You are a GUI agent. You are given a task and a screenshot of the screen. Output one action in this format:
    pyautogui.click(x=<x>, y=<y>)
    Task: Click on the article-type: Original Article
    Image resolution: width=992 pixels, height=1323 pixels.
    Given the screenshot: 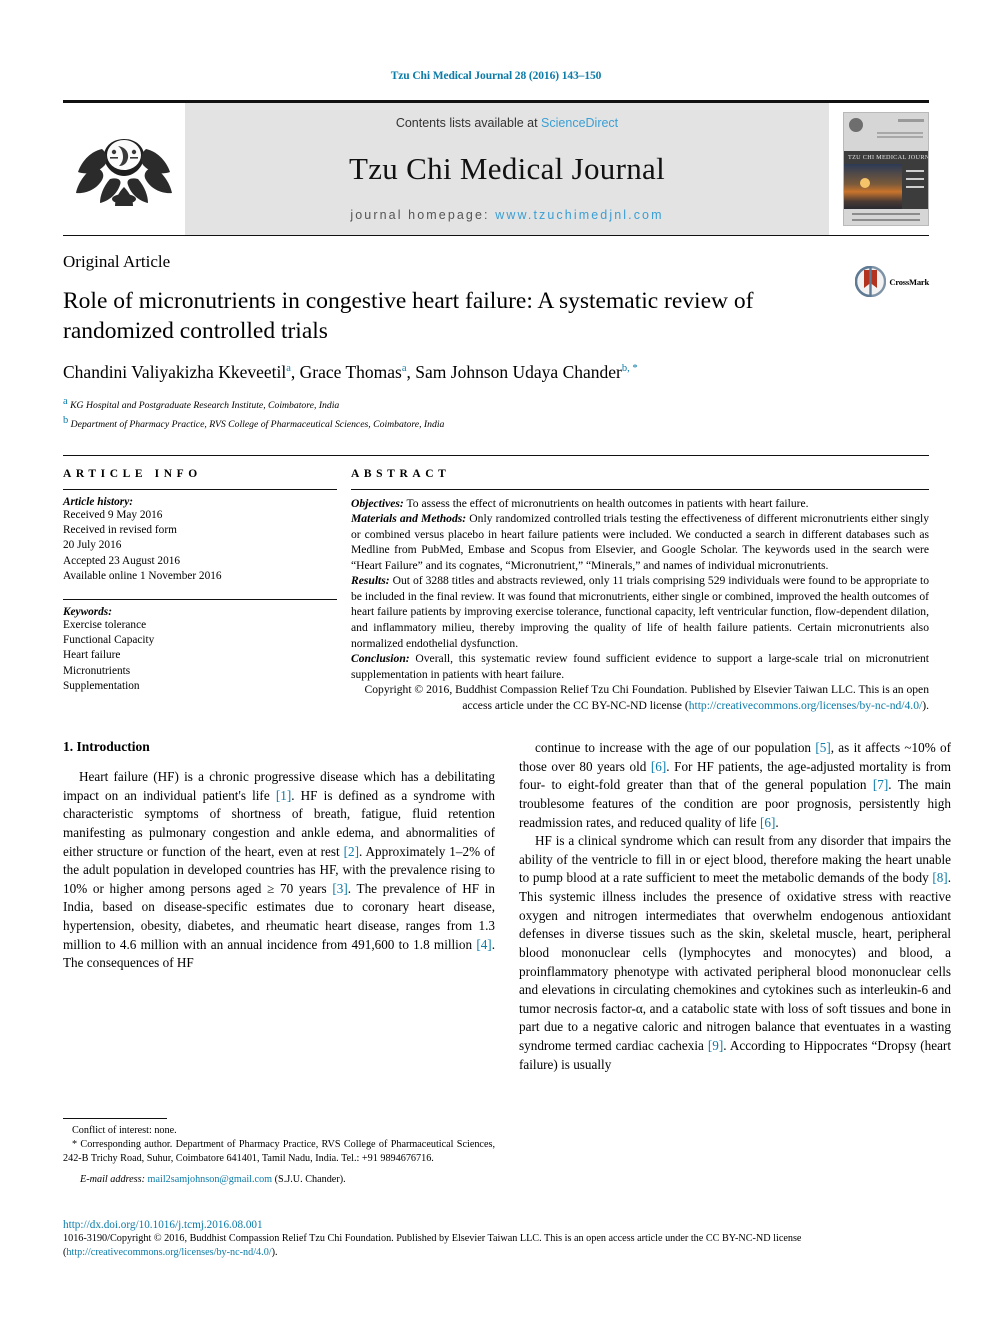 What is the action you would take?
    pyautogui.click(x=117, y=261)
    